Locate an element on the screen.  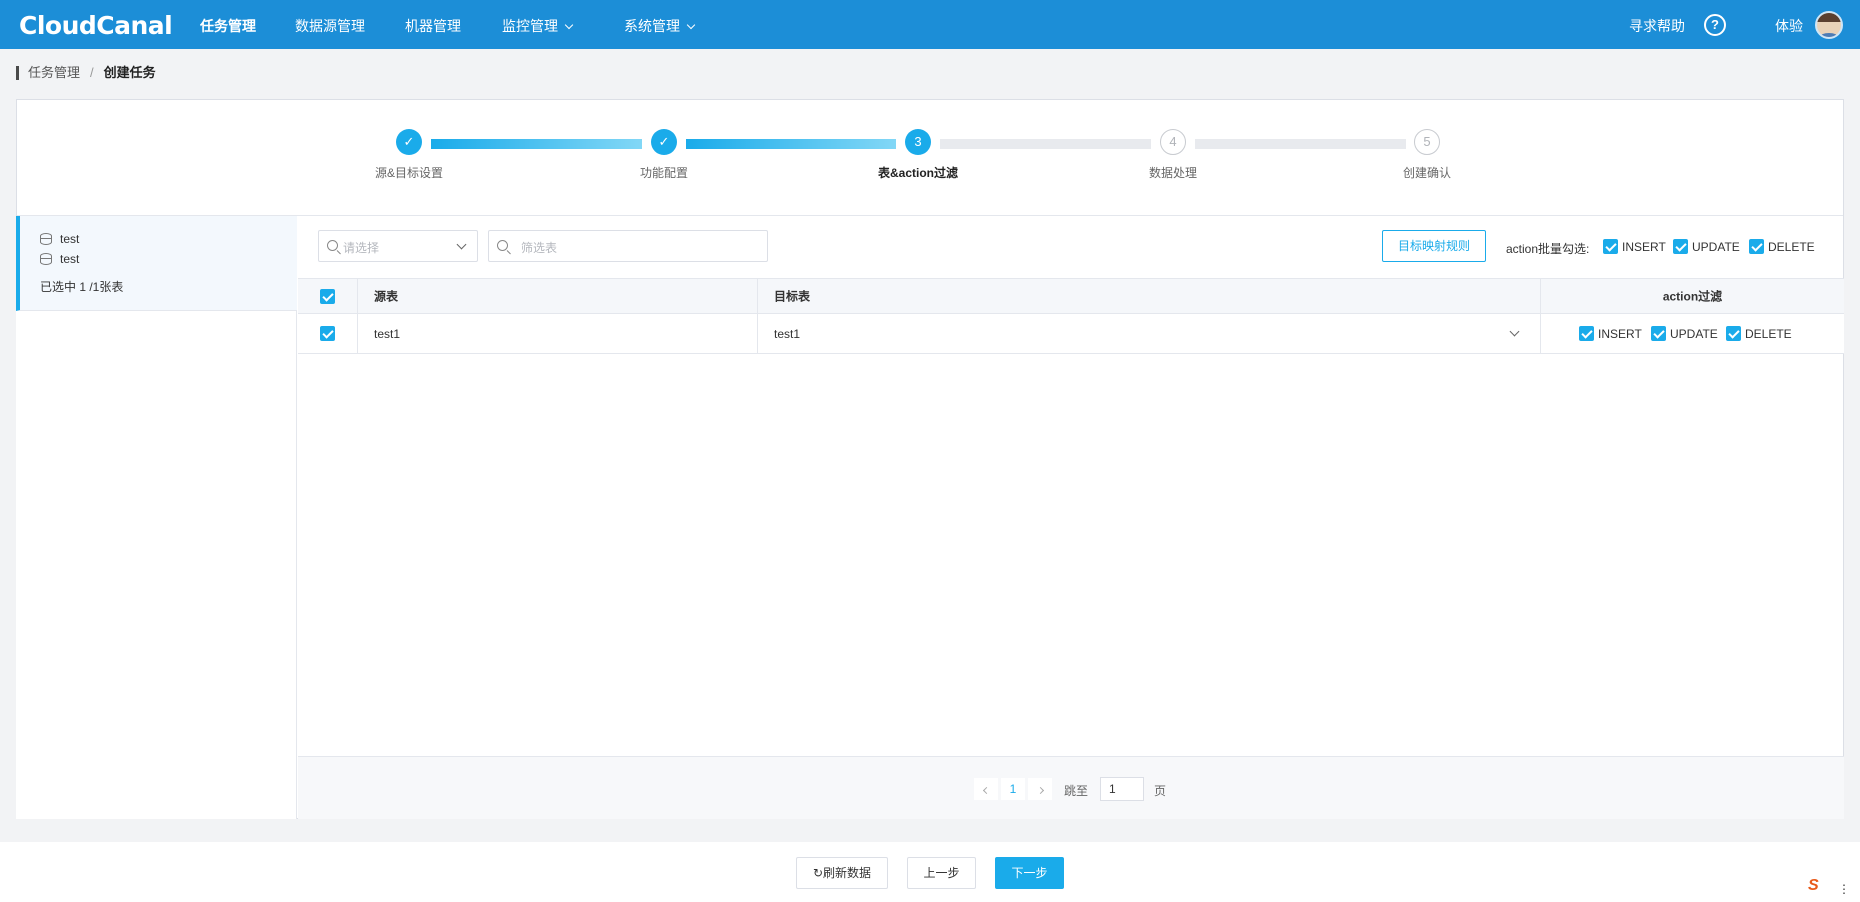
avatar is located at coordinates (1829, 25).